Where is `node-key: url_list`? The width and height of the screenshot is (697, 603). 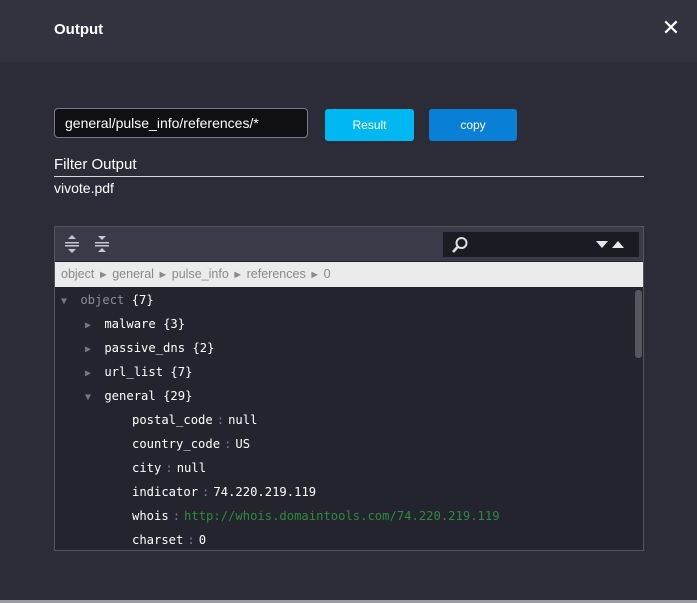
node-key: url_list is located at coordinates (134, 372).